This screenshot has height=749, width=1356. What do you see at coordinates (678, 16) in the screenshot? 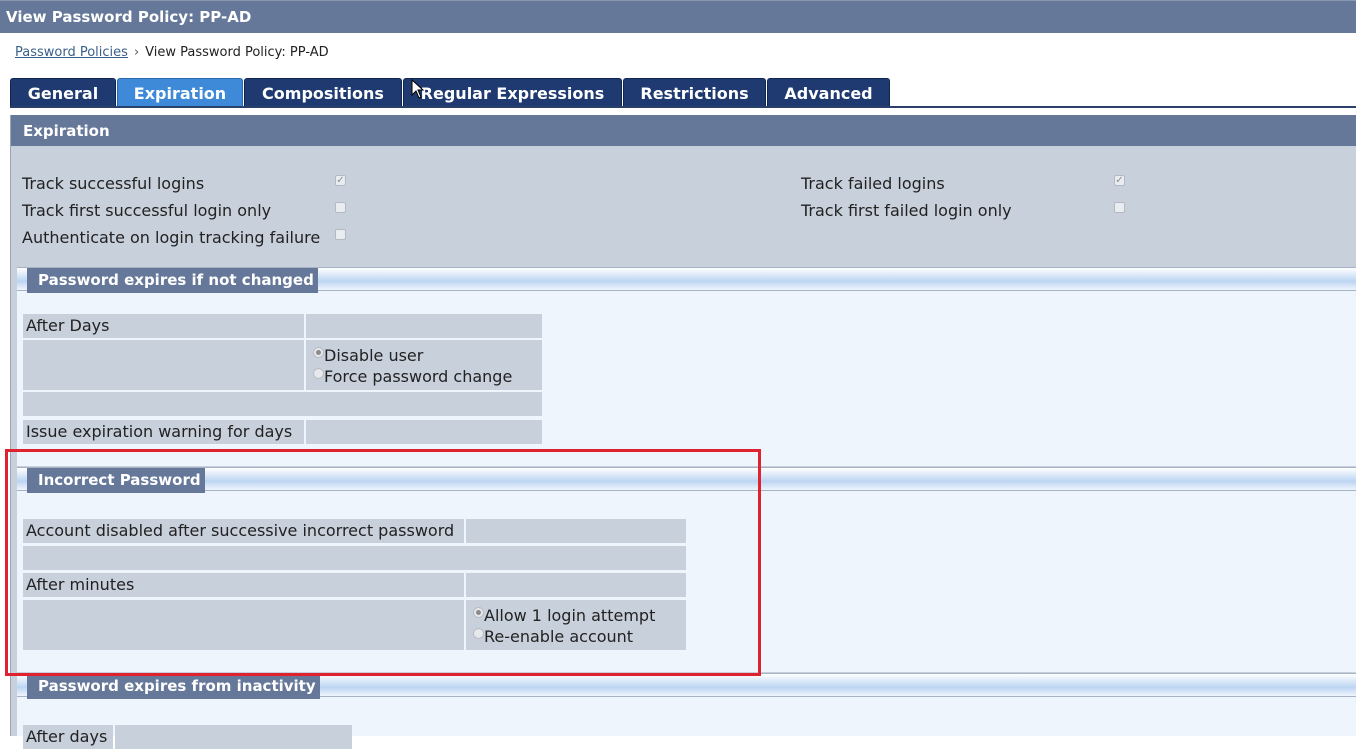
I see `window-title: View Password Policy: PP-AD` at bounding box center [678, 16].